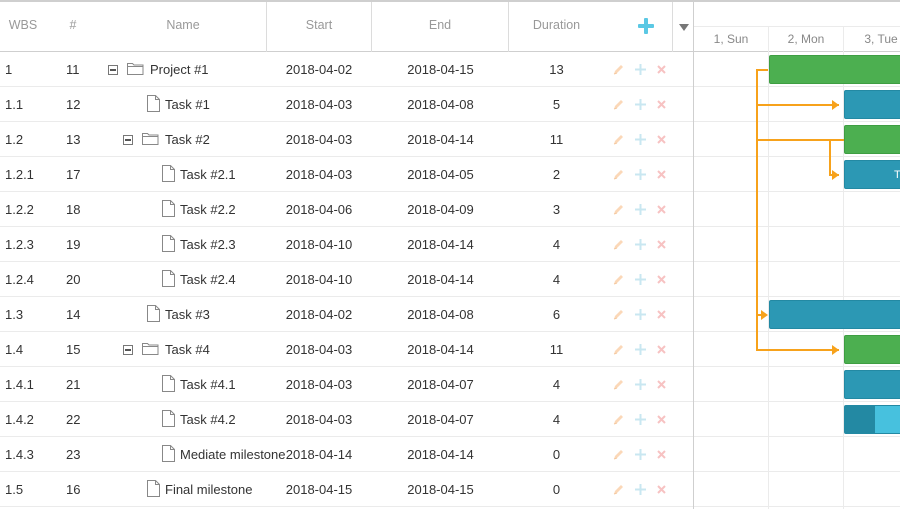 The width and height of the screenshot is (900, 509). I want to click on task-name: Task #2.3, so click(208, 244).